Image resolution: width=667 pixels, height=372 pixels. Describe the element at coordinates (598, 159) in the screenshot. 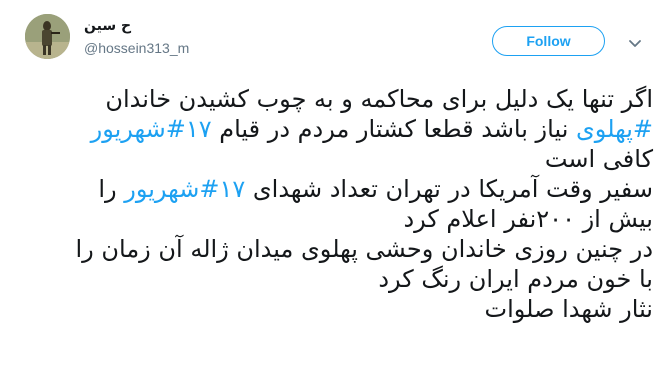

I see `tweet-line: کافی است` at that location.